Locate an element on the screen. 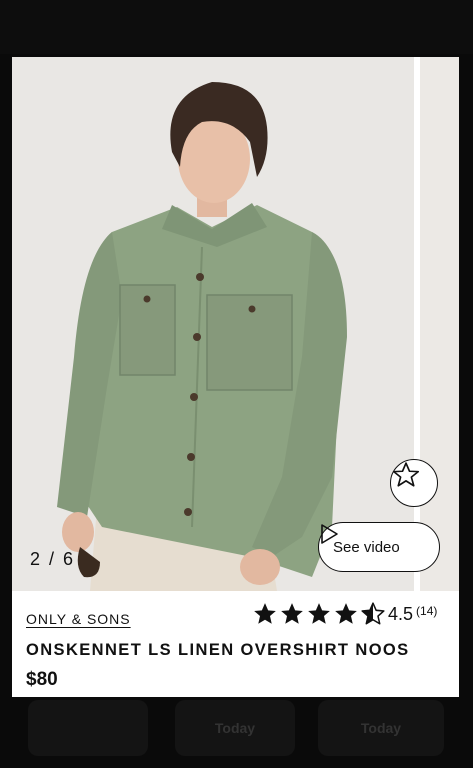  star-outline-icon is located at coordinates (406, 474).